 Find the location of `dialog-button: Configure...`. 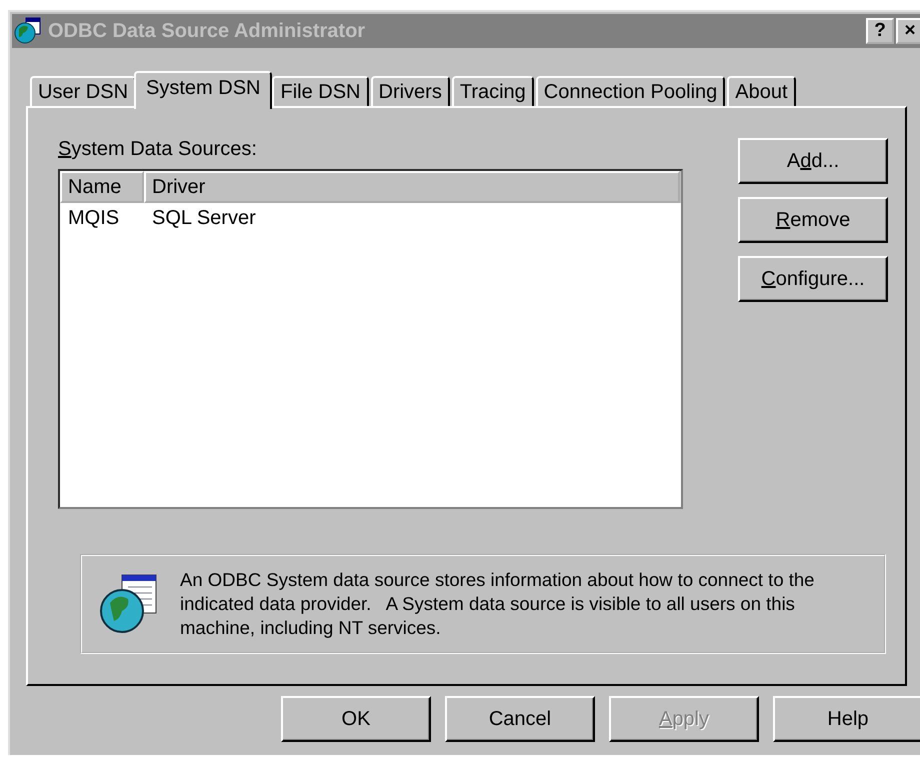

dialog-button: Configure... is located at coordinates (813, 279).